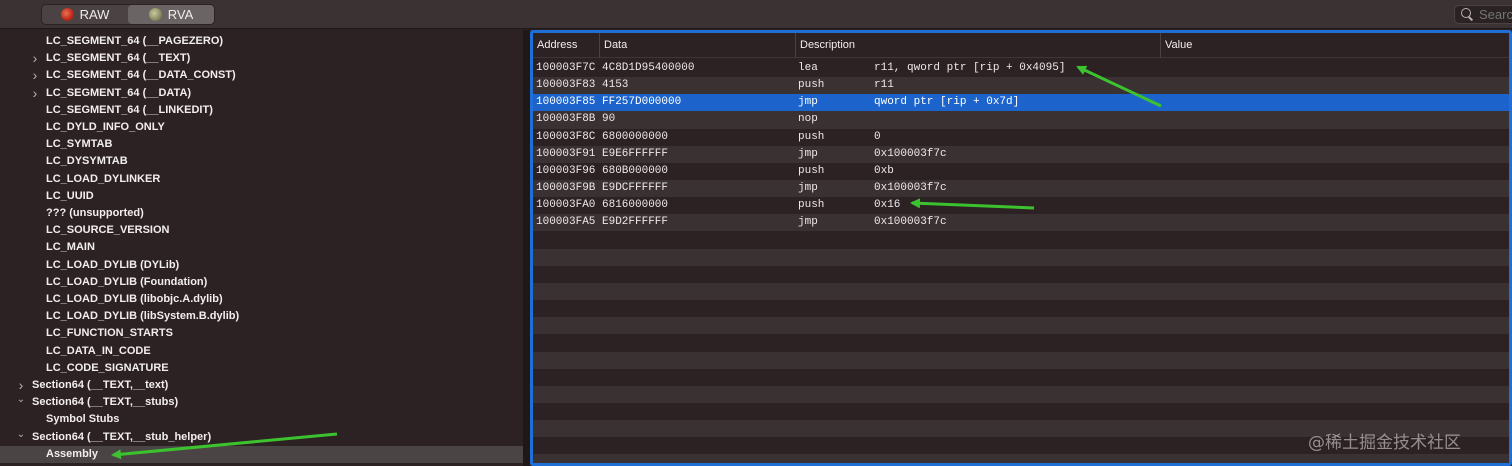 This screenshot has width=1512, height=466. Describe the element at coordinates (261, 93) in the screenshot. I see `tree-item: › LC_SEGMENT_64 (__DATA)` at that location.